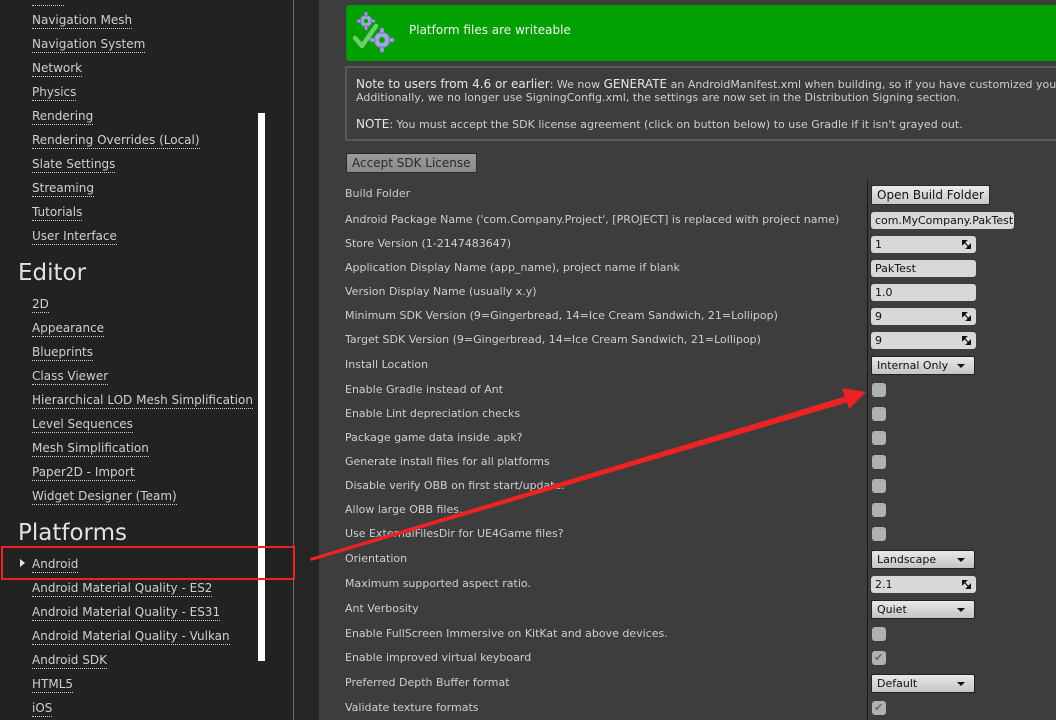 This screenshot has height=720, width=1056. I want to click on validate-texture-checkbox: ✔, so click(879, 708).